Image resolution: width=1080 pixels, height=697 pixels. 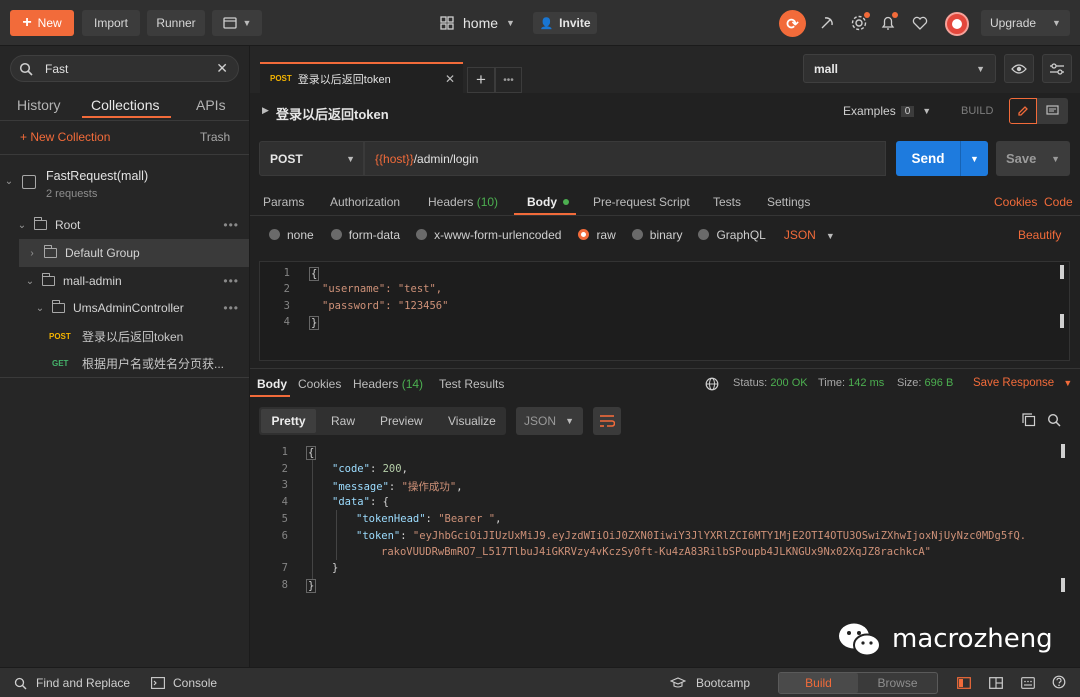 I want to click on keyboard-icon, so click(x=1028, y=683).